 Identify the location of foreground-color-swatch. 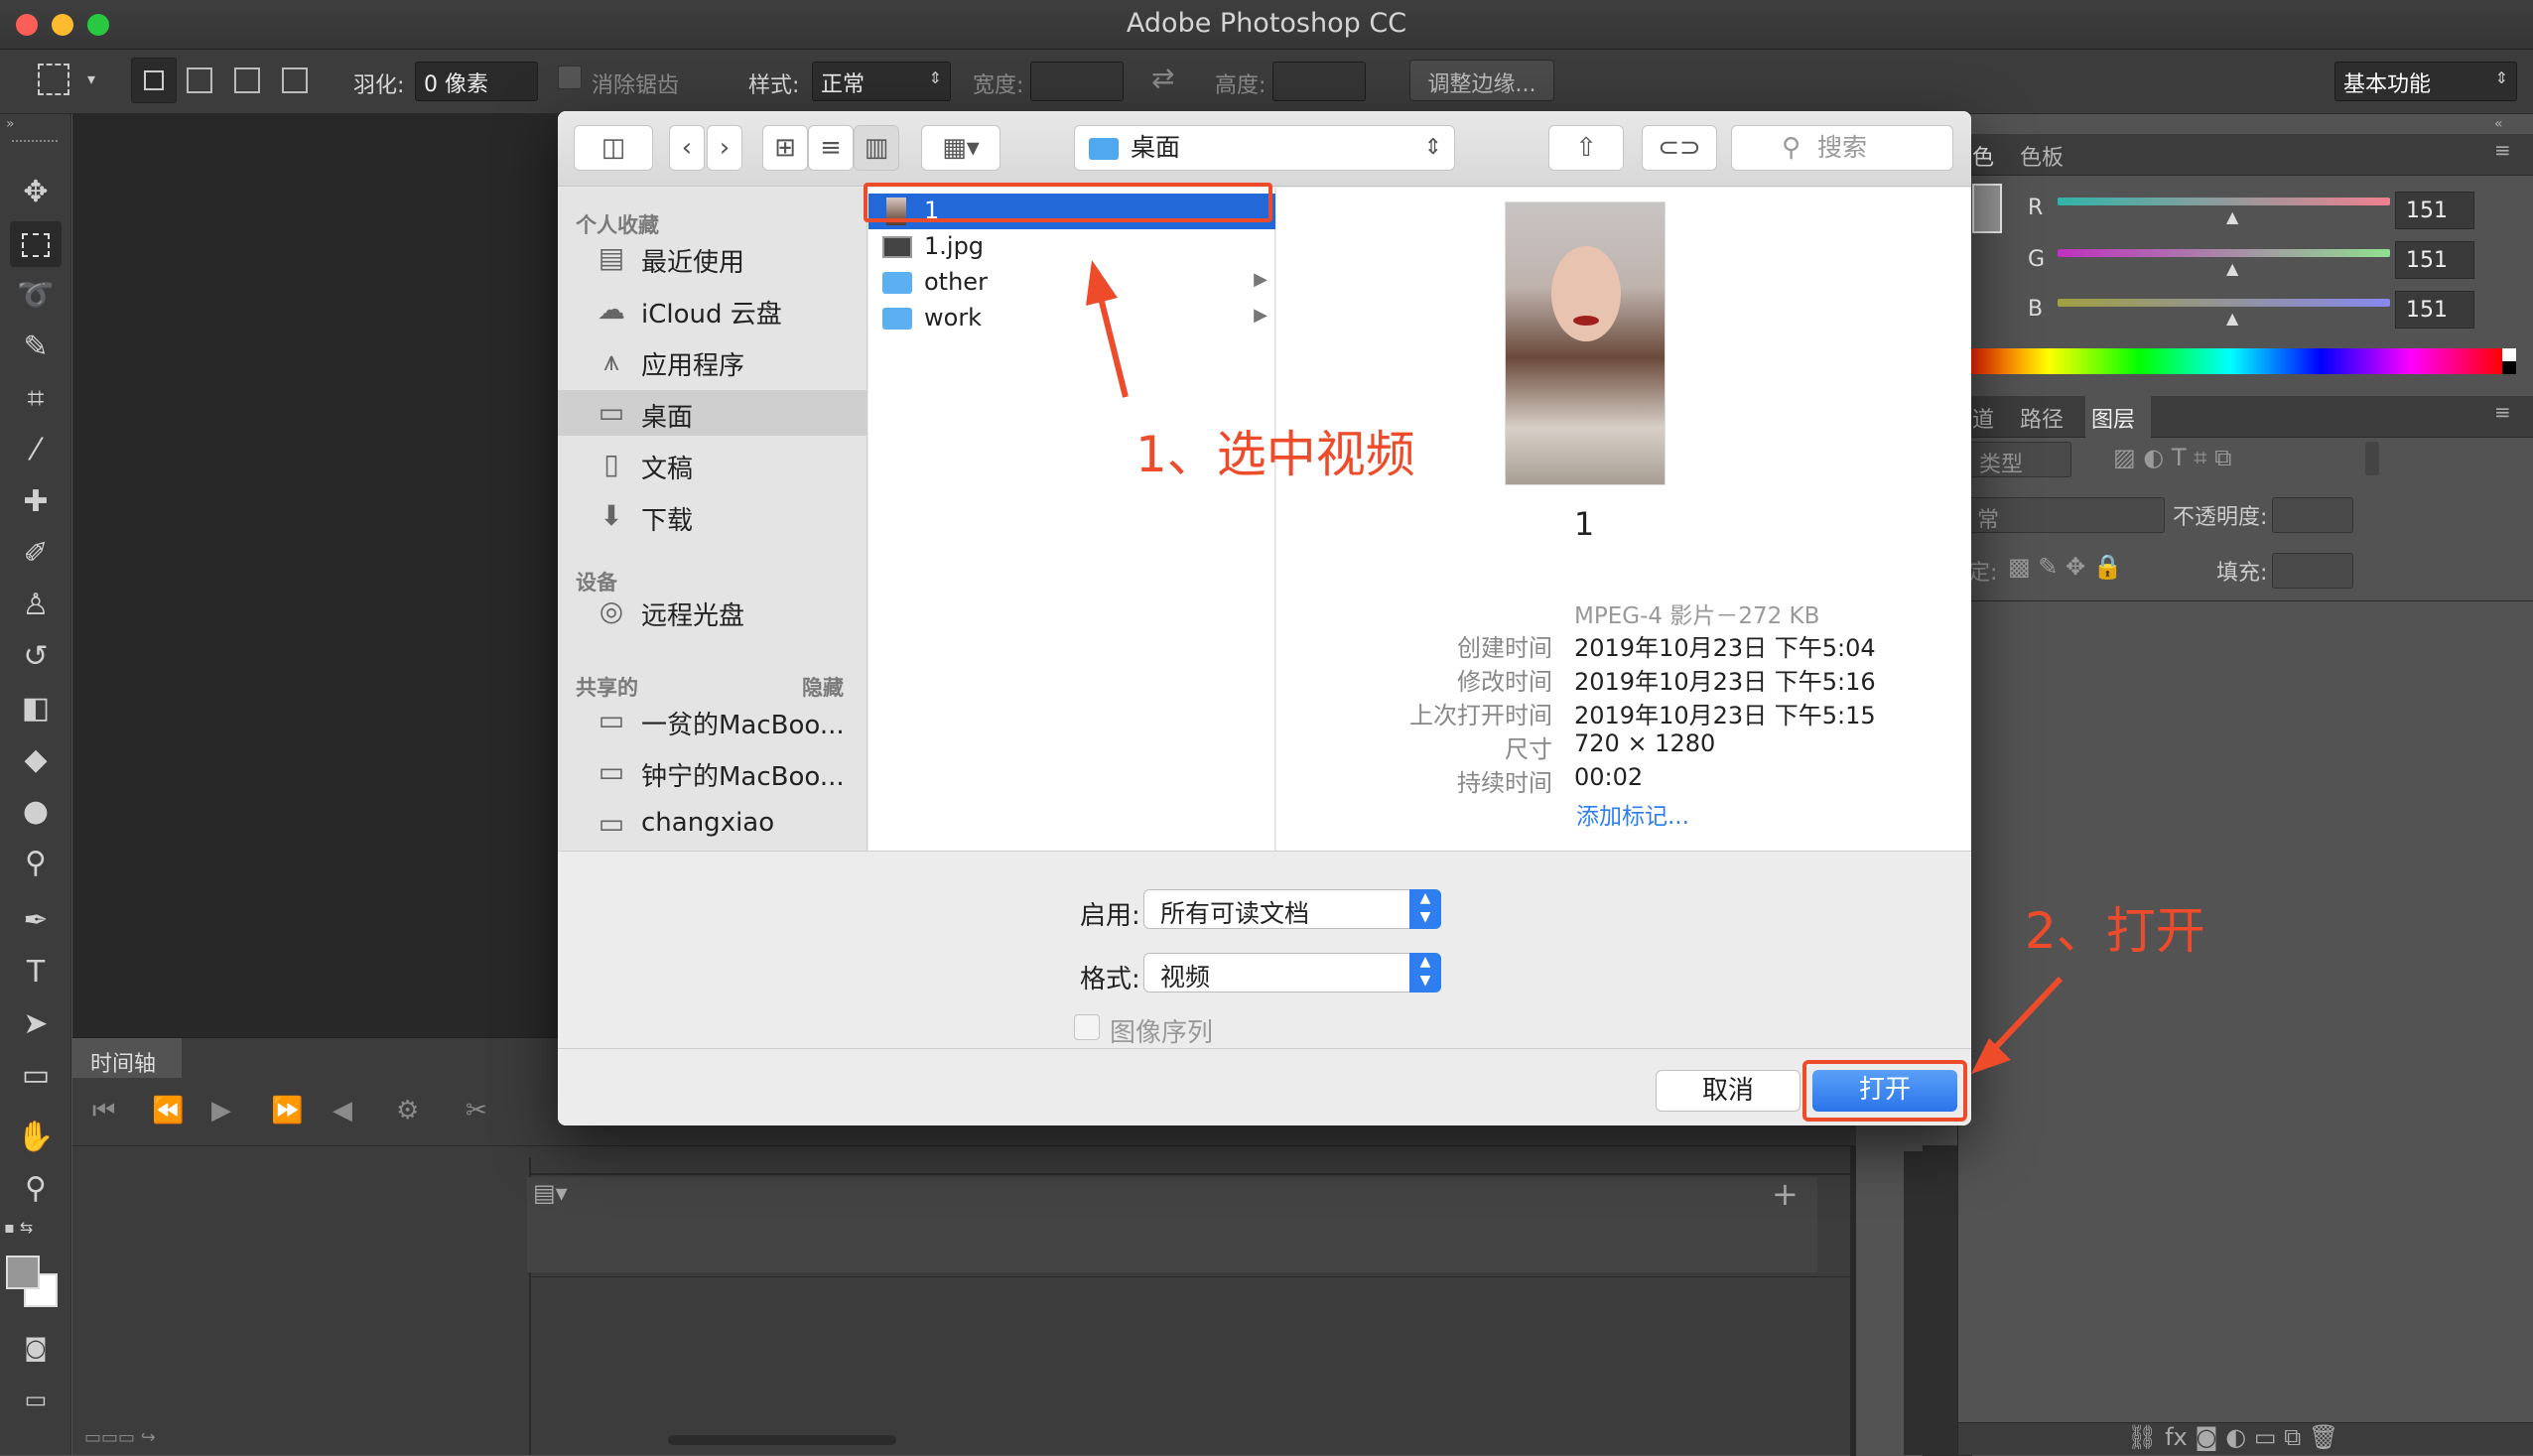
(23, 1272).